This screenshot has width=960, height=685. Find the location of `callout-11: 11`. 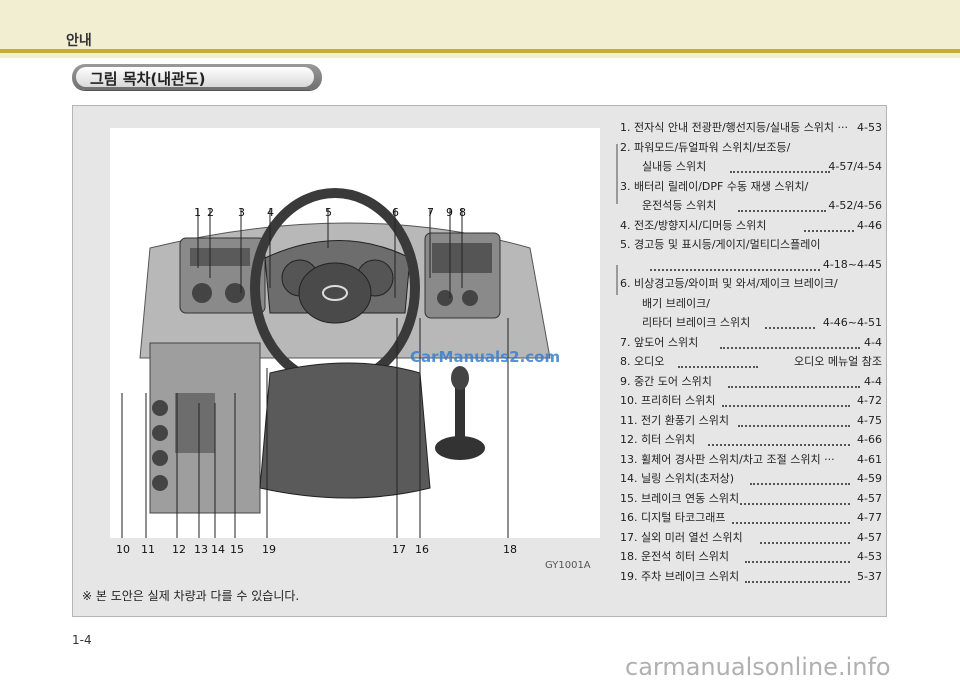

callout-11: 11 is located at coordinates (148, 549).